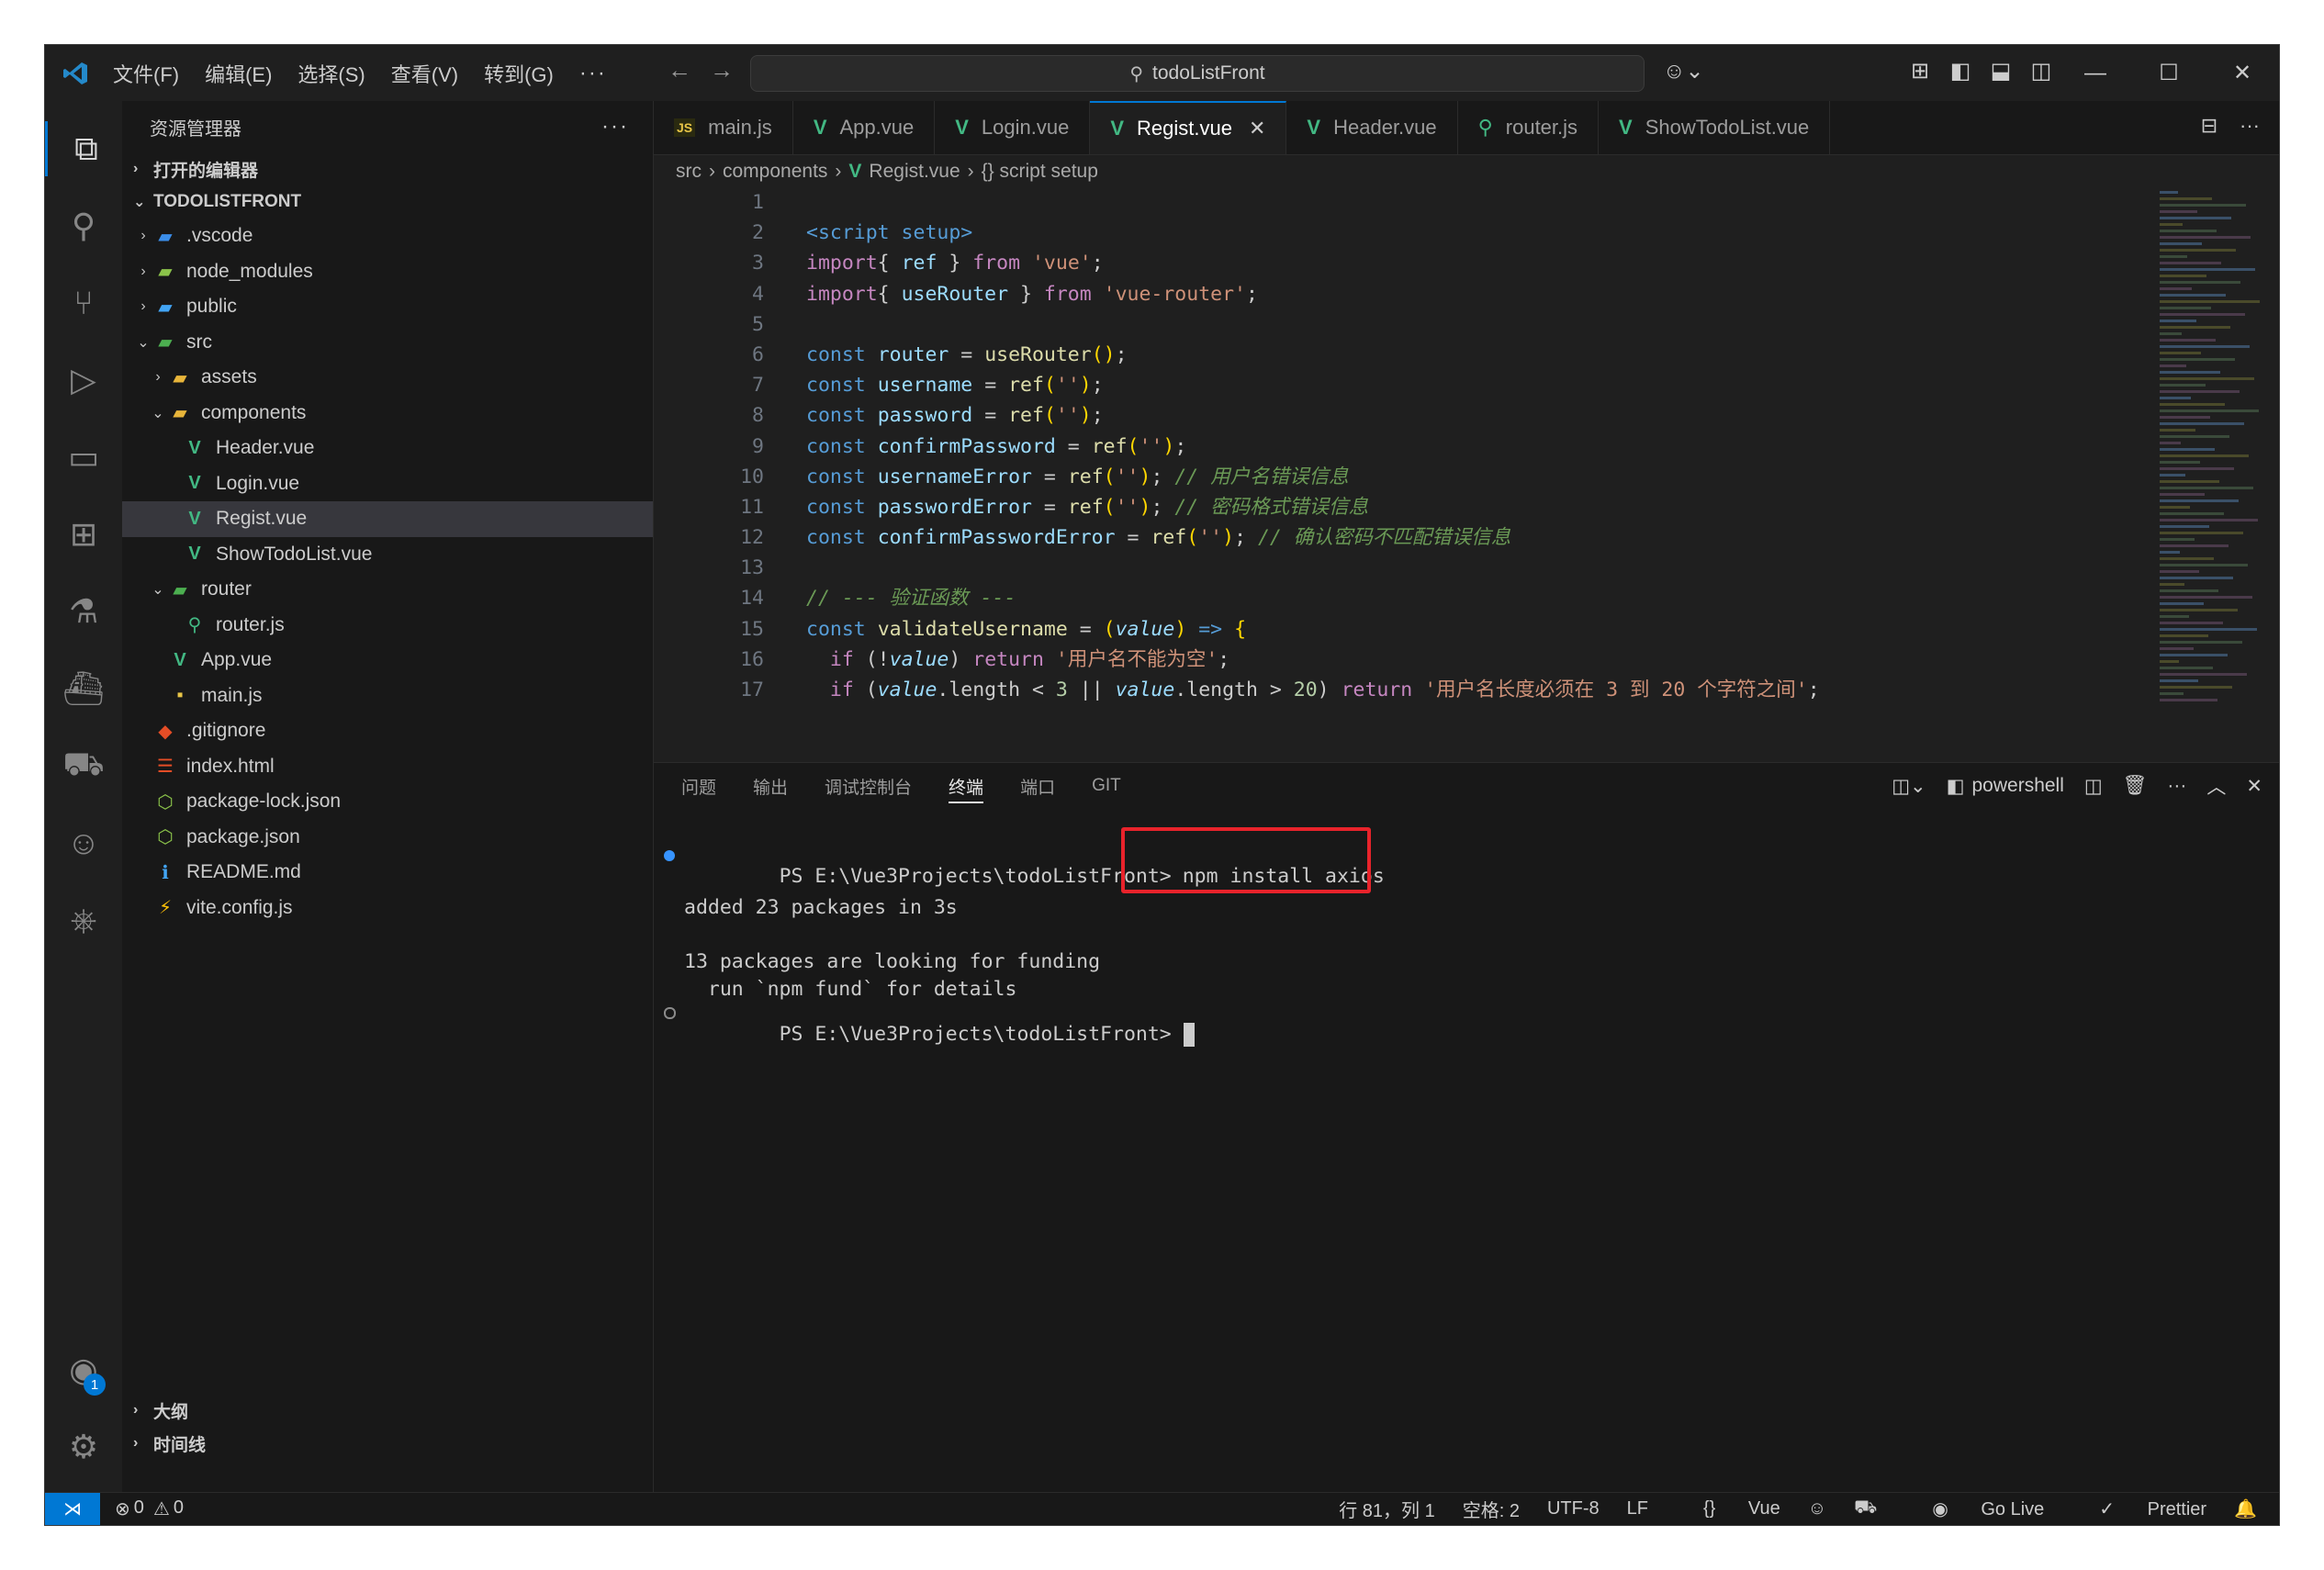  I want to click on minimap, so click(2219, 472).